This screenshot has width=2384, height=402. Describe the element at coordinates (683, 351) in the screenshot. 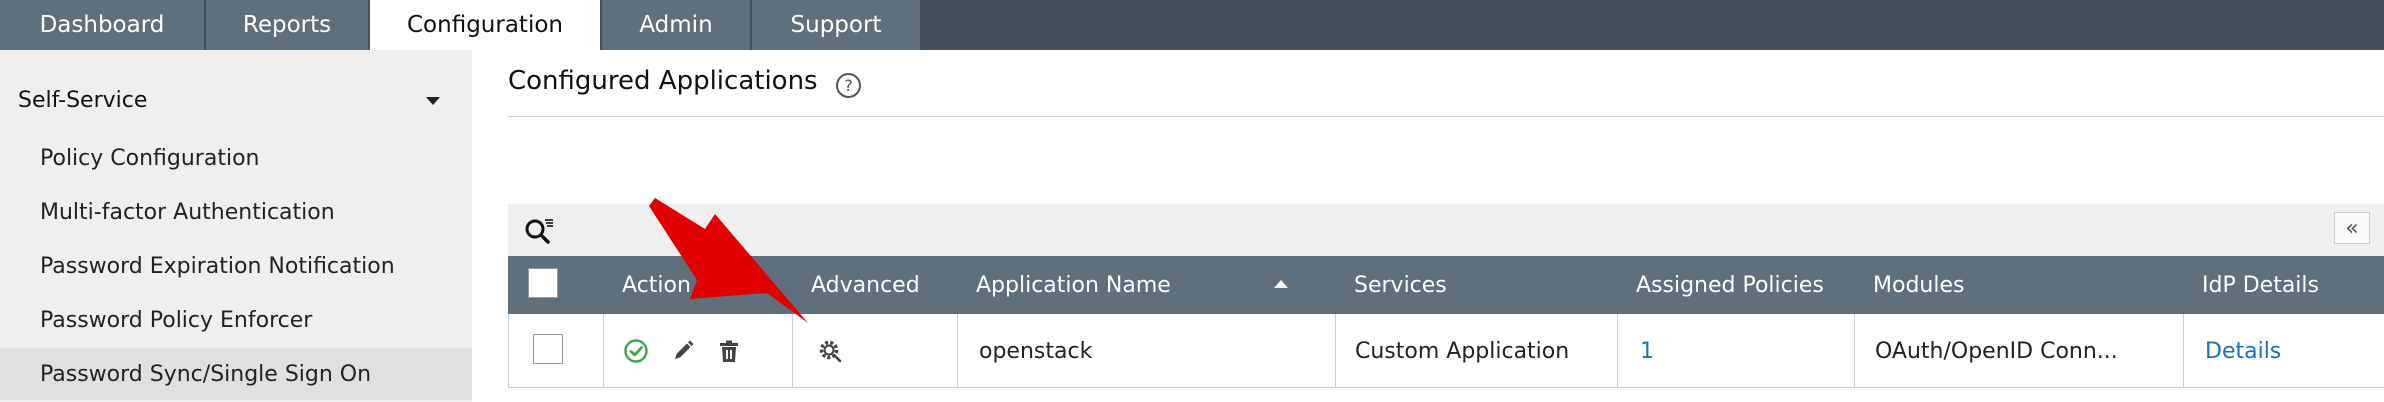

I see `edit-pencil-icon` at that location.